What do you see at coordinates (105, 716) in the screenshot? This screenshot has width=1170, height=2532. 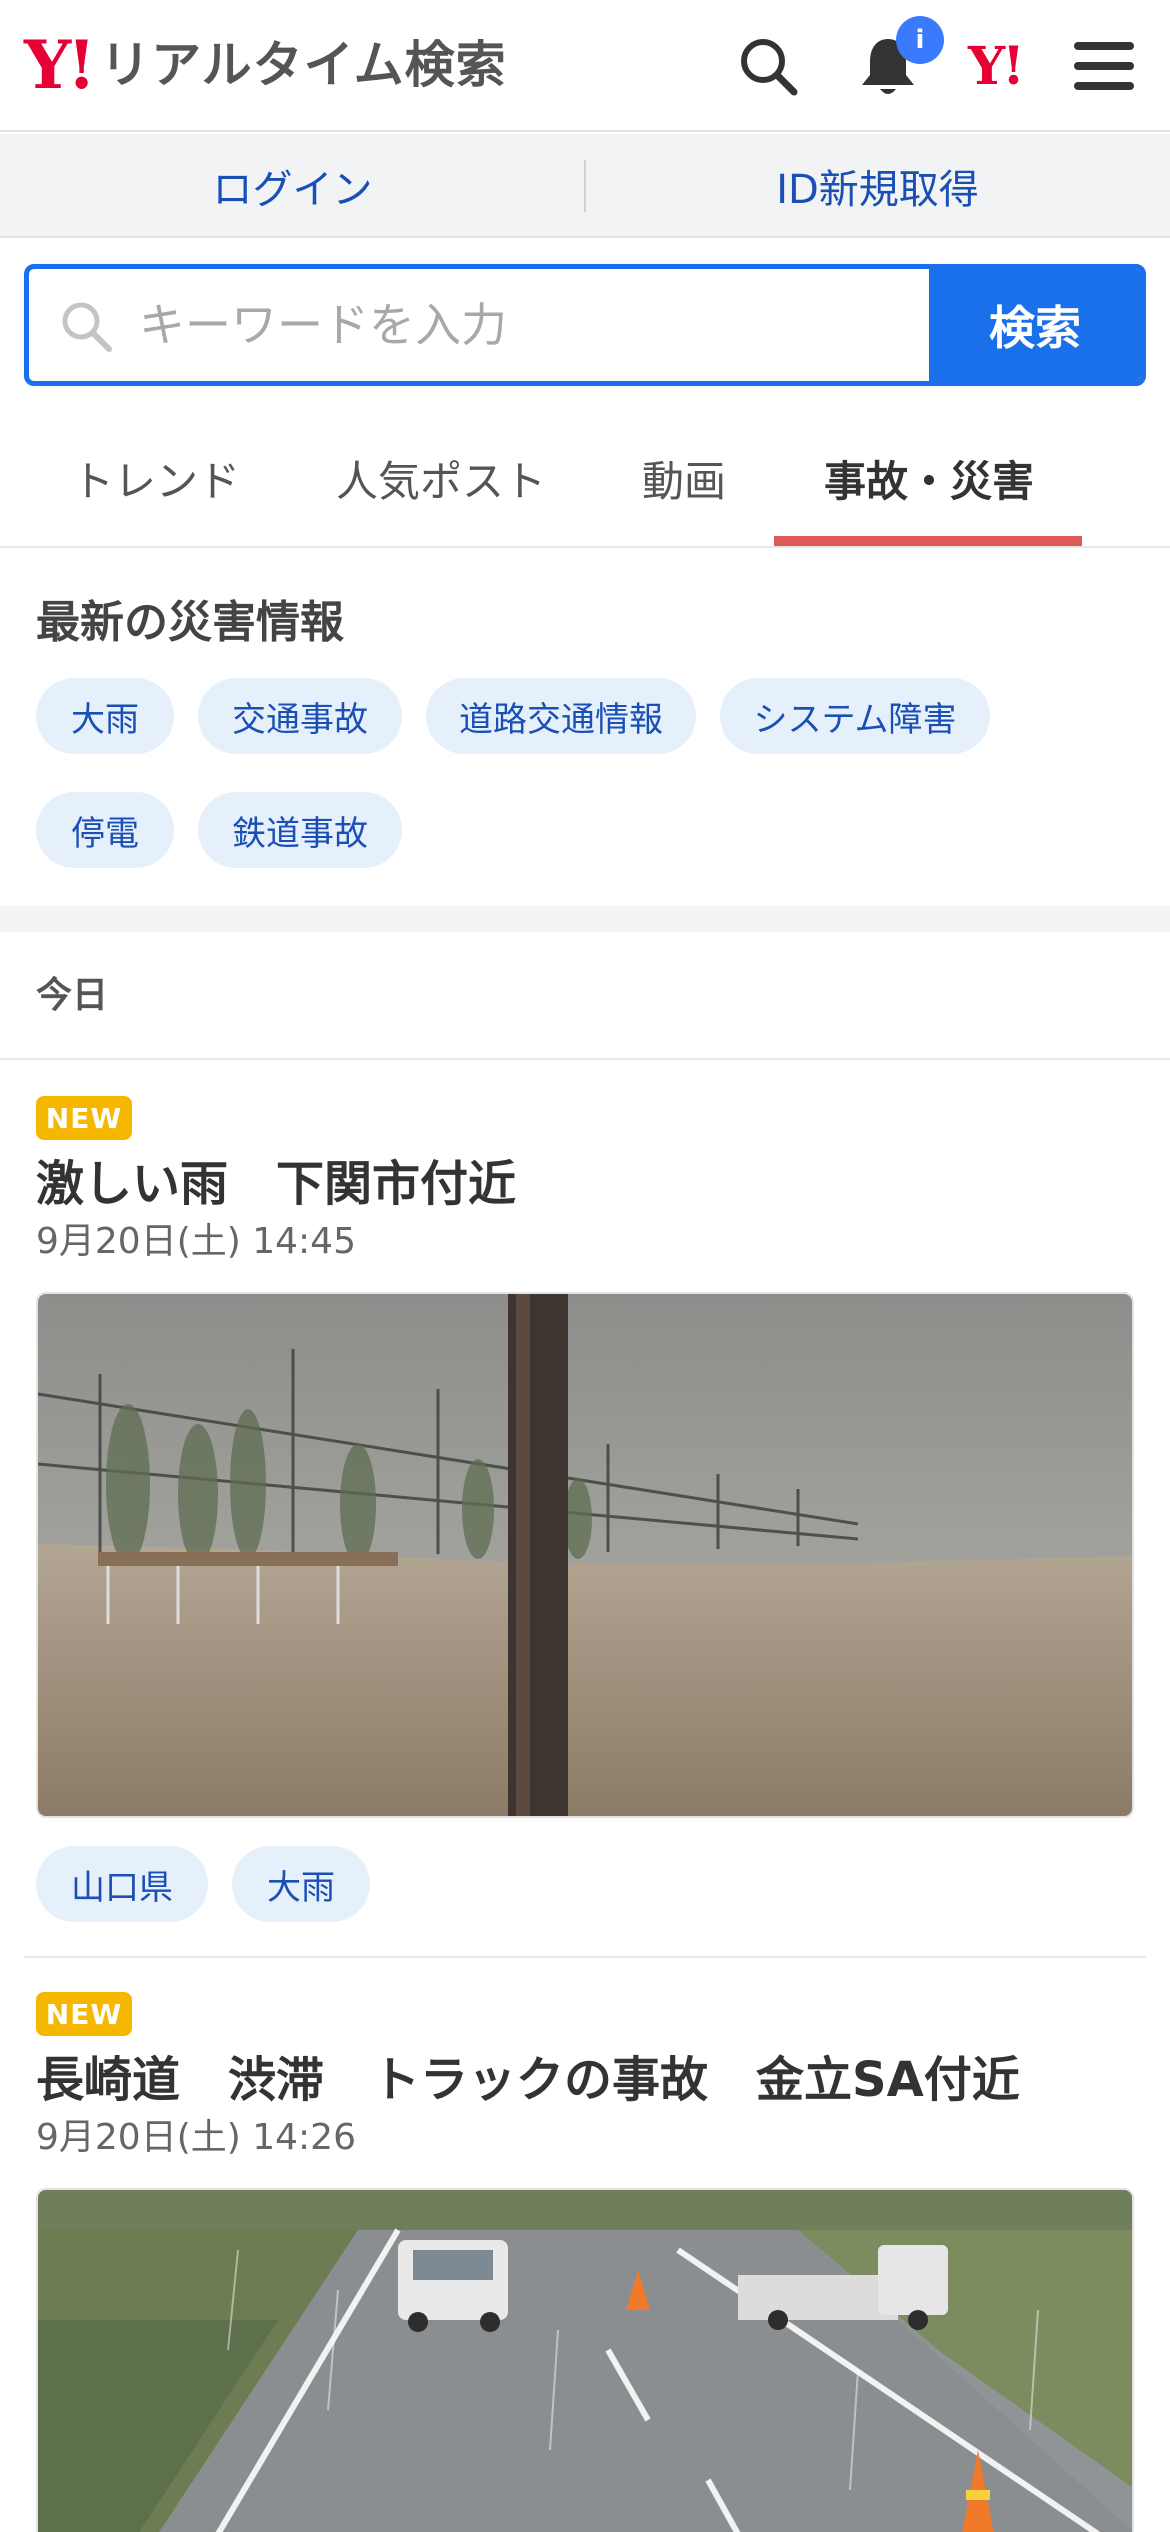 I see `disaster-chip: 大雨` at bounding box center [105, 716].